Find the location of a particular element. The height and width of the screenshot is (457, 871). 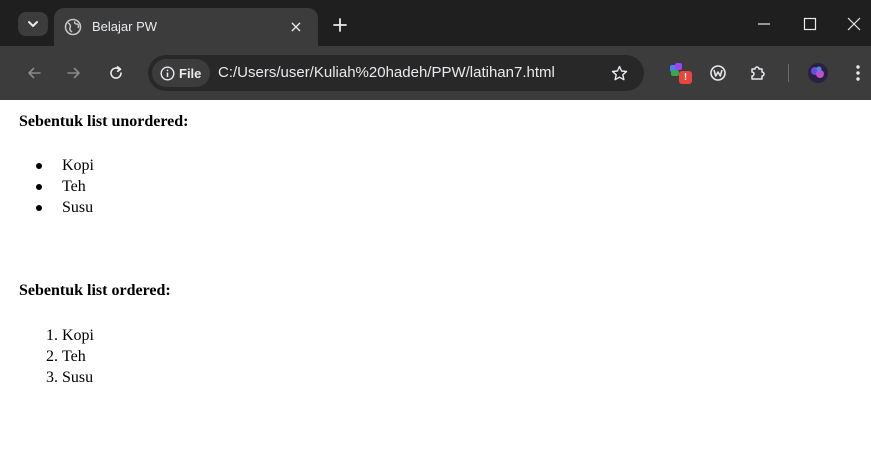

list-item: 1. Kopi is located at coordinates (70, 335).